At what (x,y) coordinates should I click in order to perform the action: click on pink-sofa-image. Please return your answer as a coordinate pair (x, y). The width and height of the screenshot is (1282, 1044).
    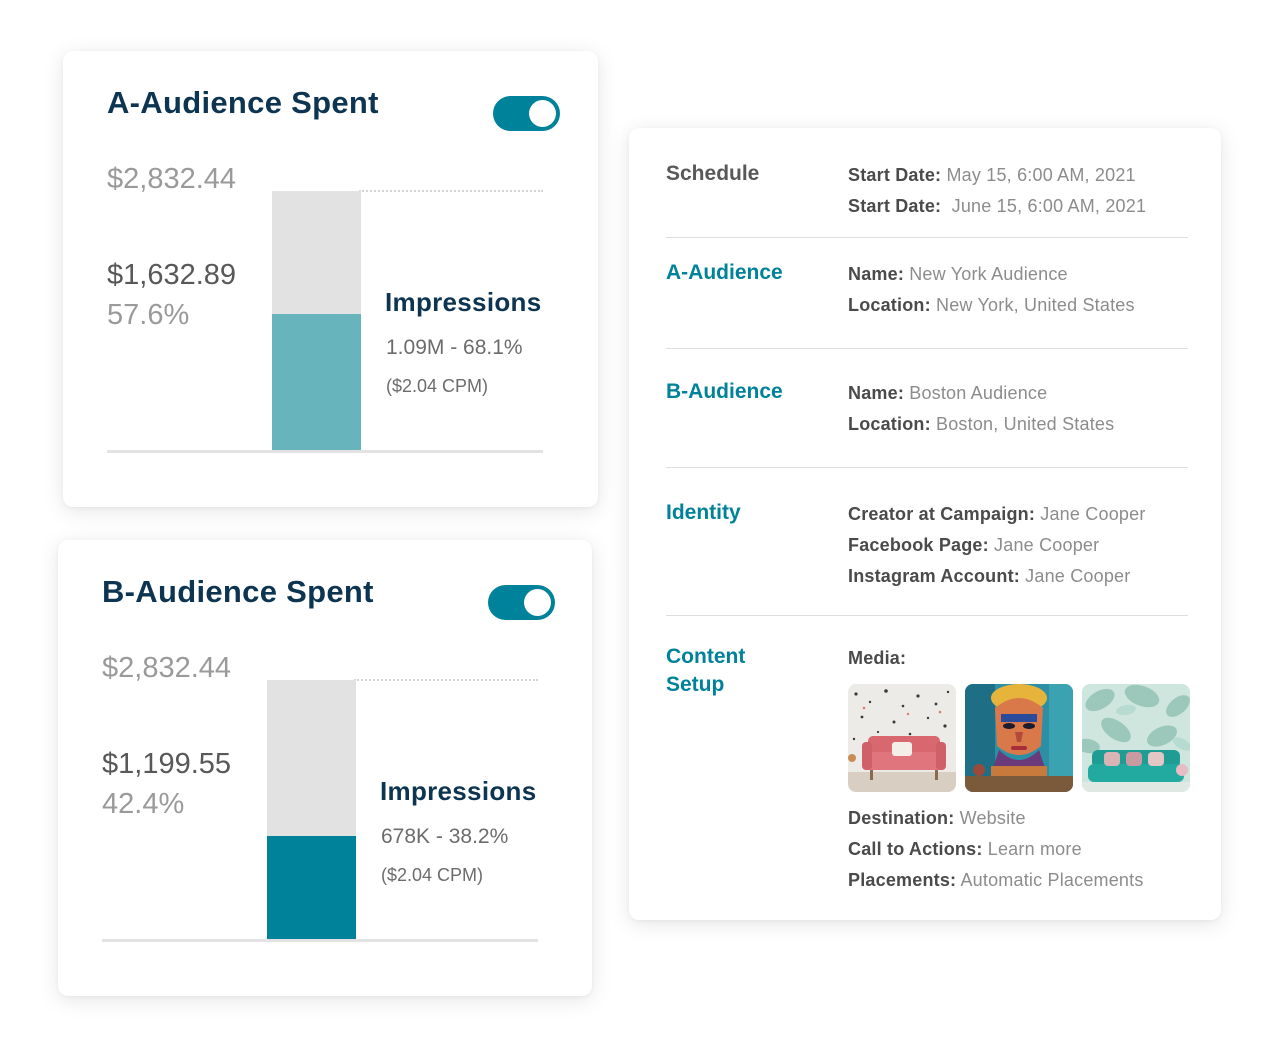
    Looking at the image, I should click on (902, 738).